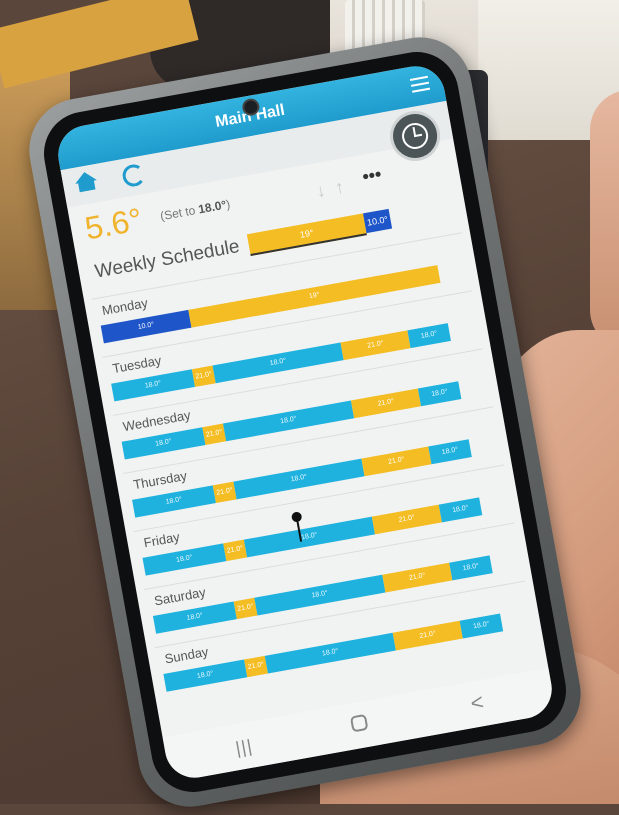  Describe the element at coordinates (476, 703) in the screenshot. I see `back-button: <` at that location.